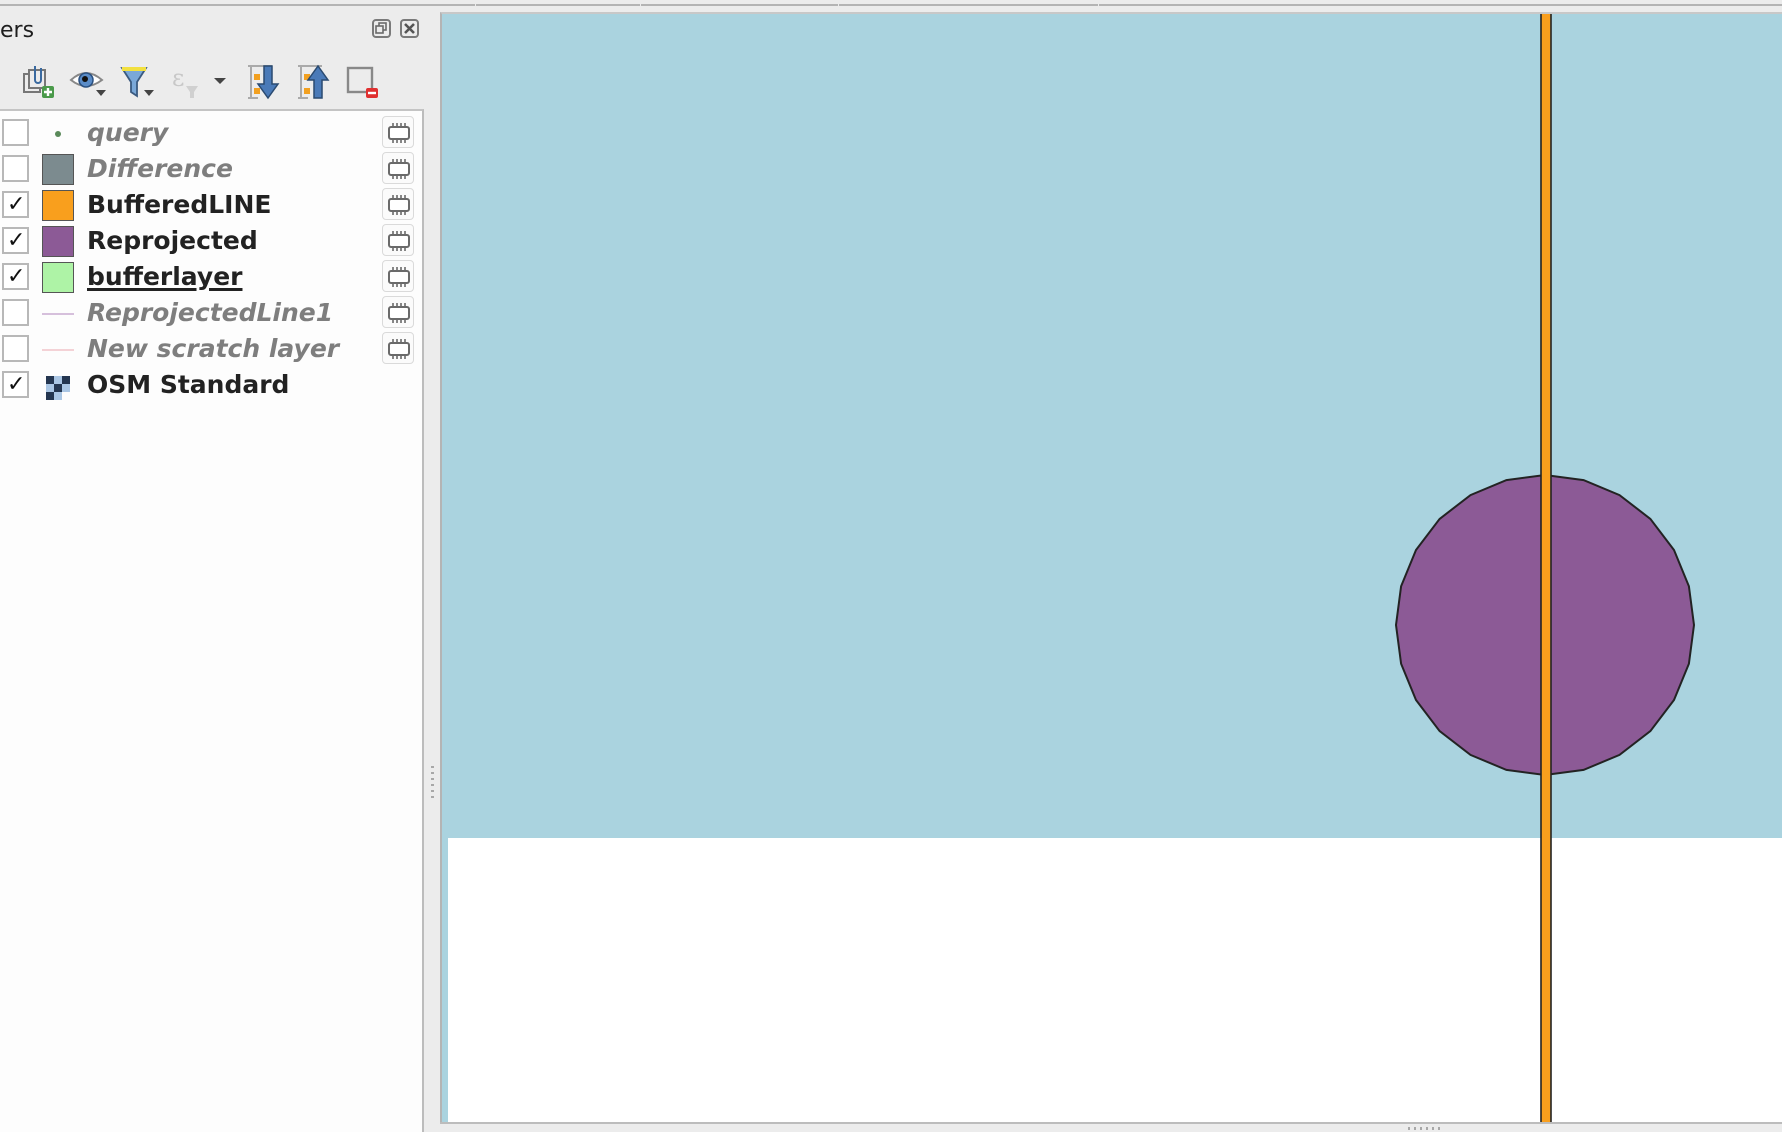 This screenshot has height=1132, width=1782. I want to click on expand-all-button, so click(264, 82).